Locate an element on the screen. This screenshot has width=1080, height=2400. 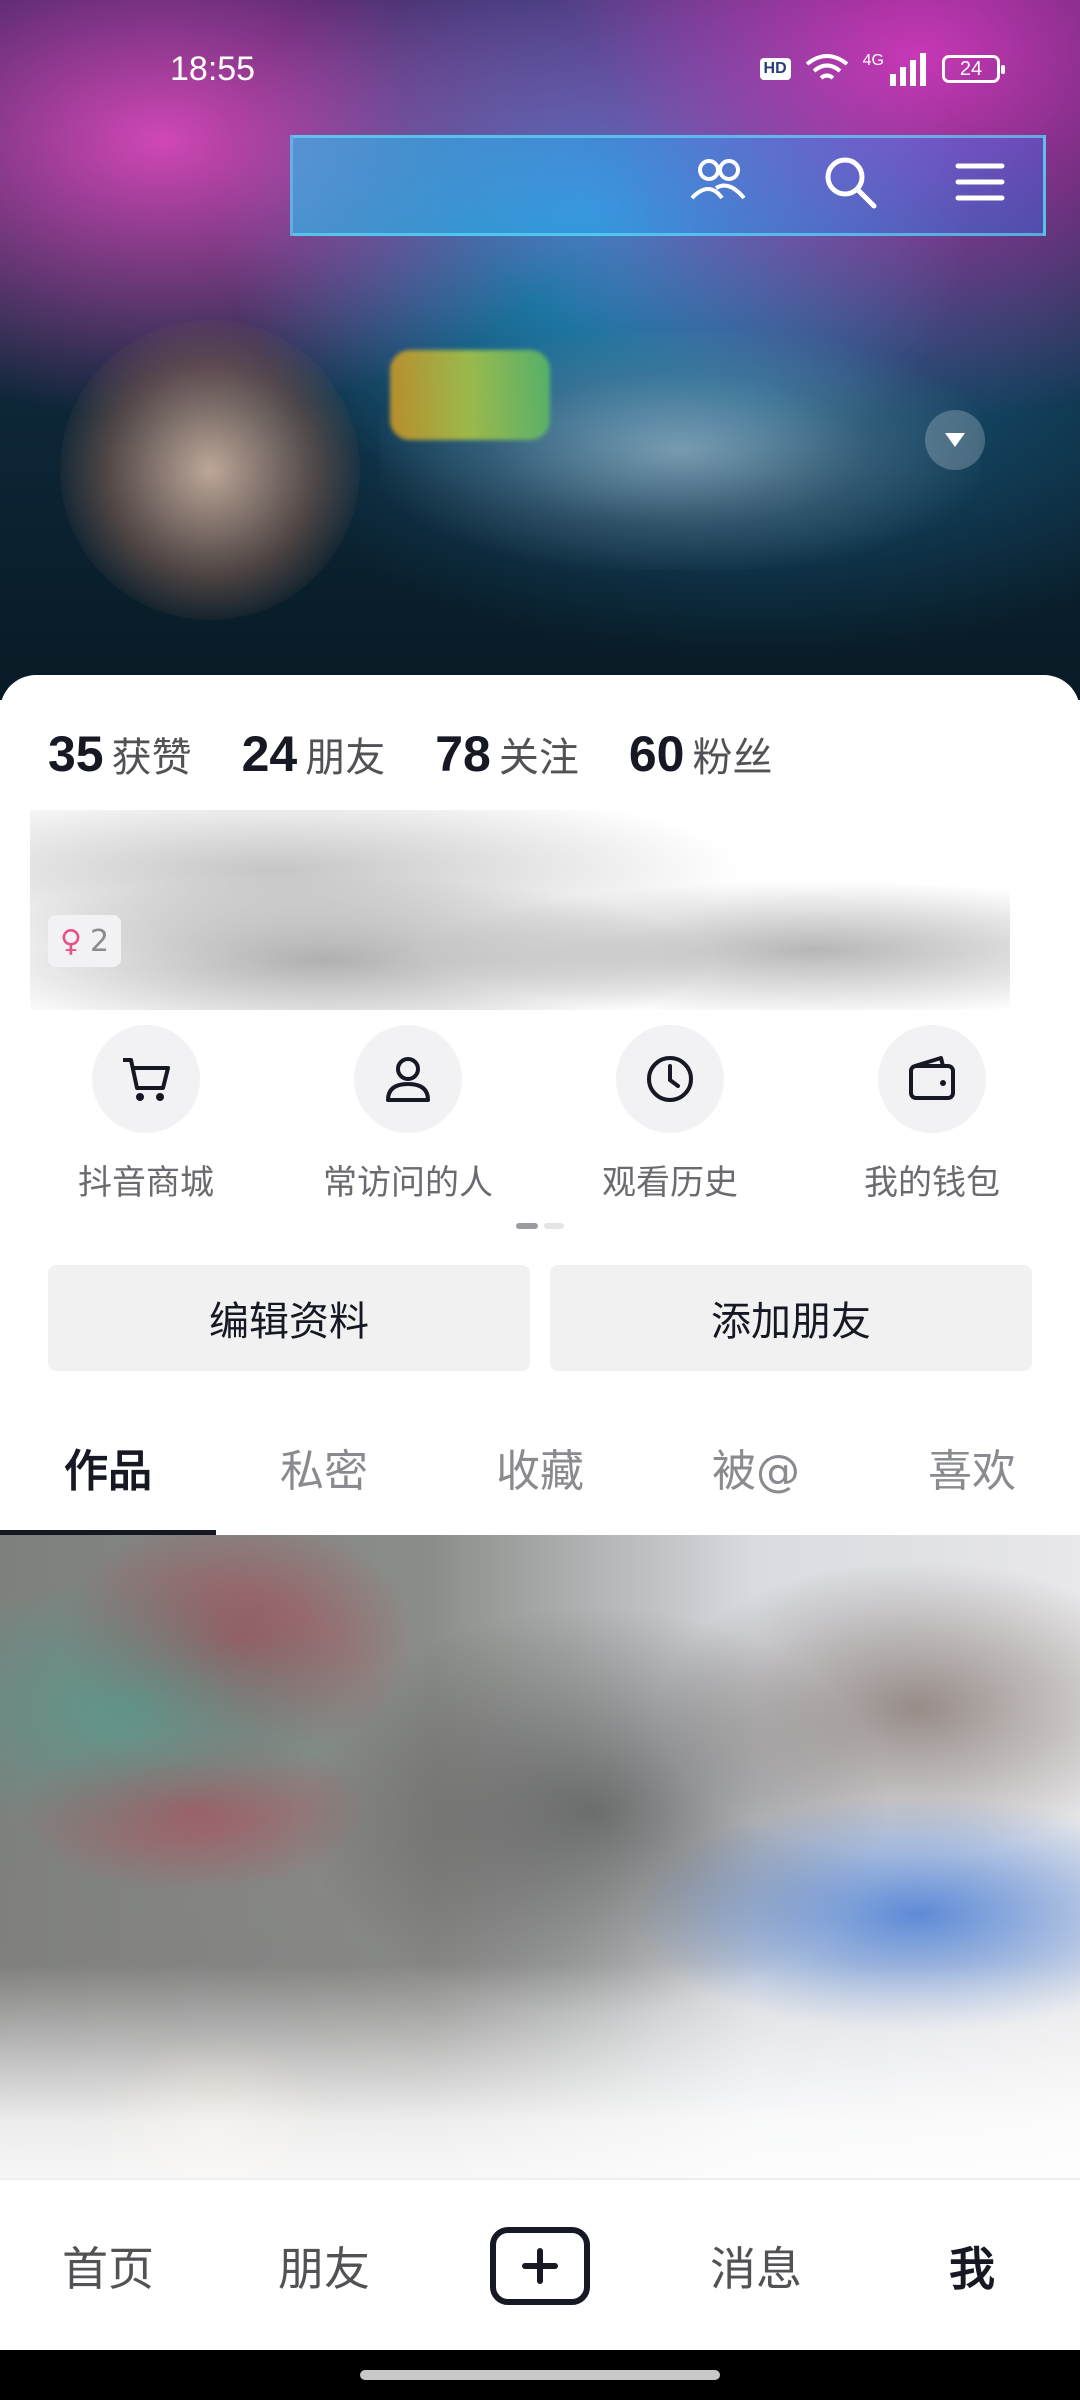
tab-mentions: 被@ is located at coordinates (756, 1467).